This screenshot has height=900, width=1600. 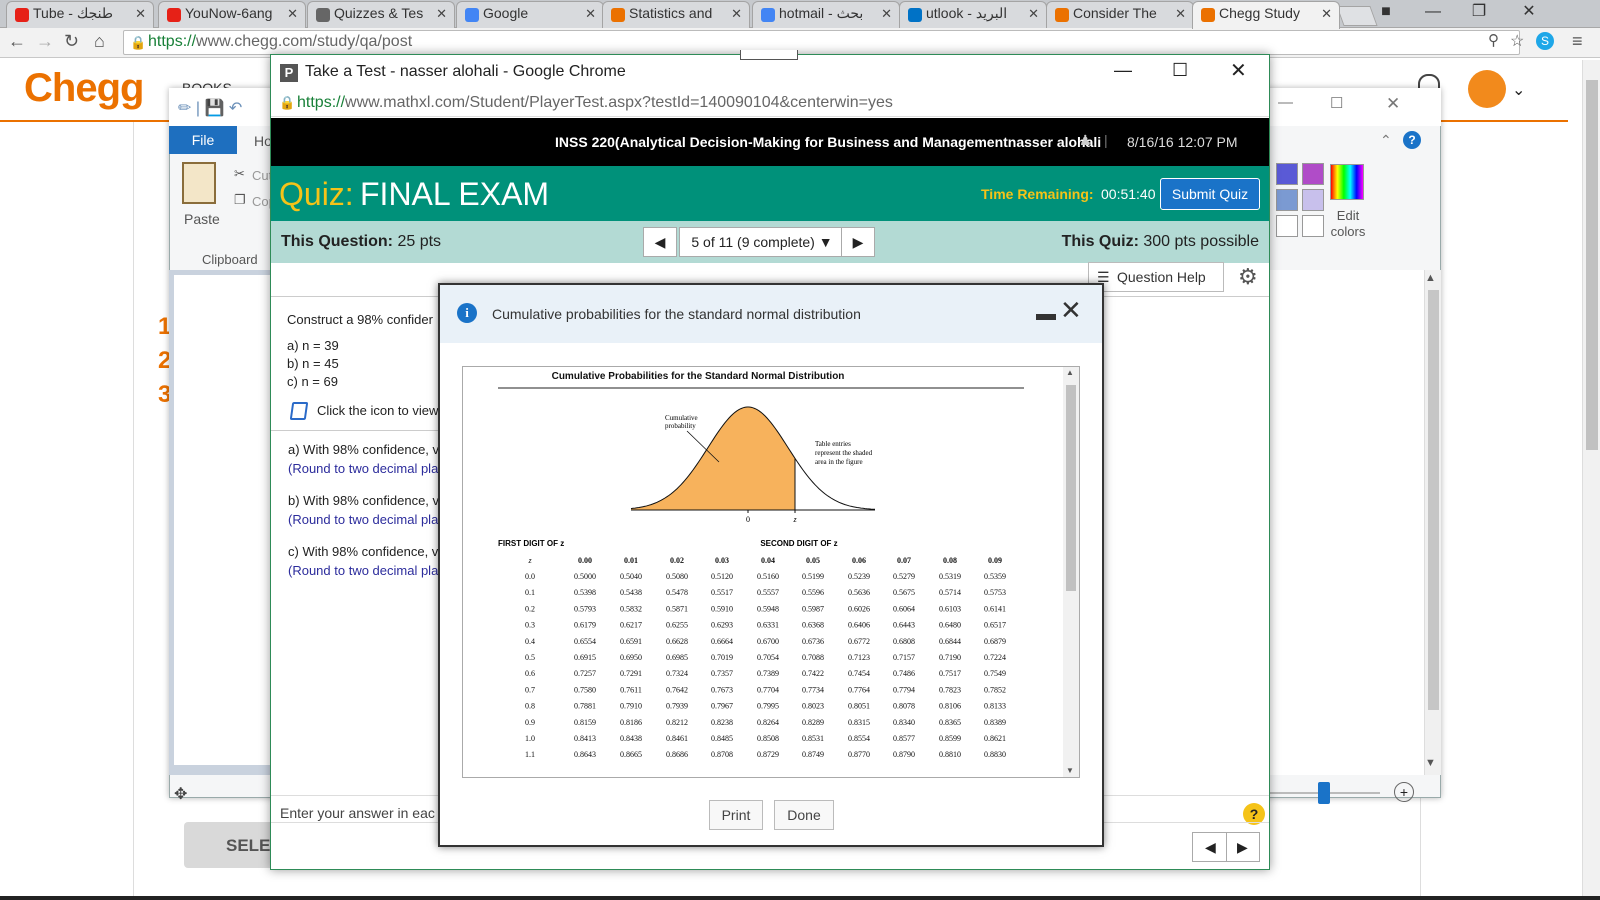 What do you see at coordinates (722, 576) in the screenshot?
I see `table-cell: 0.5120` at bounding box center [722, 576].